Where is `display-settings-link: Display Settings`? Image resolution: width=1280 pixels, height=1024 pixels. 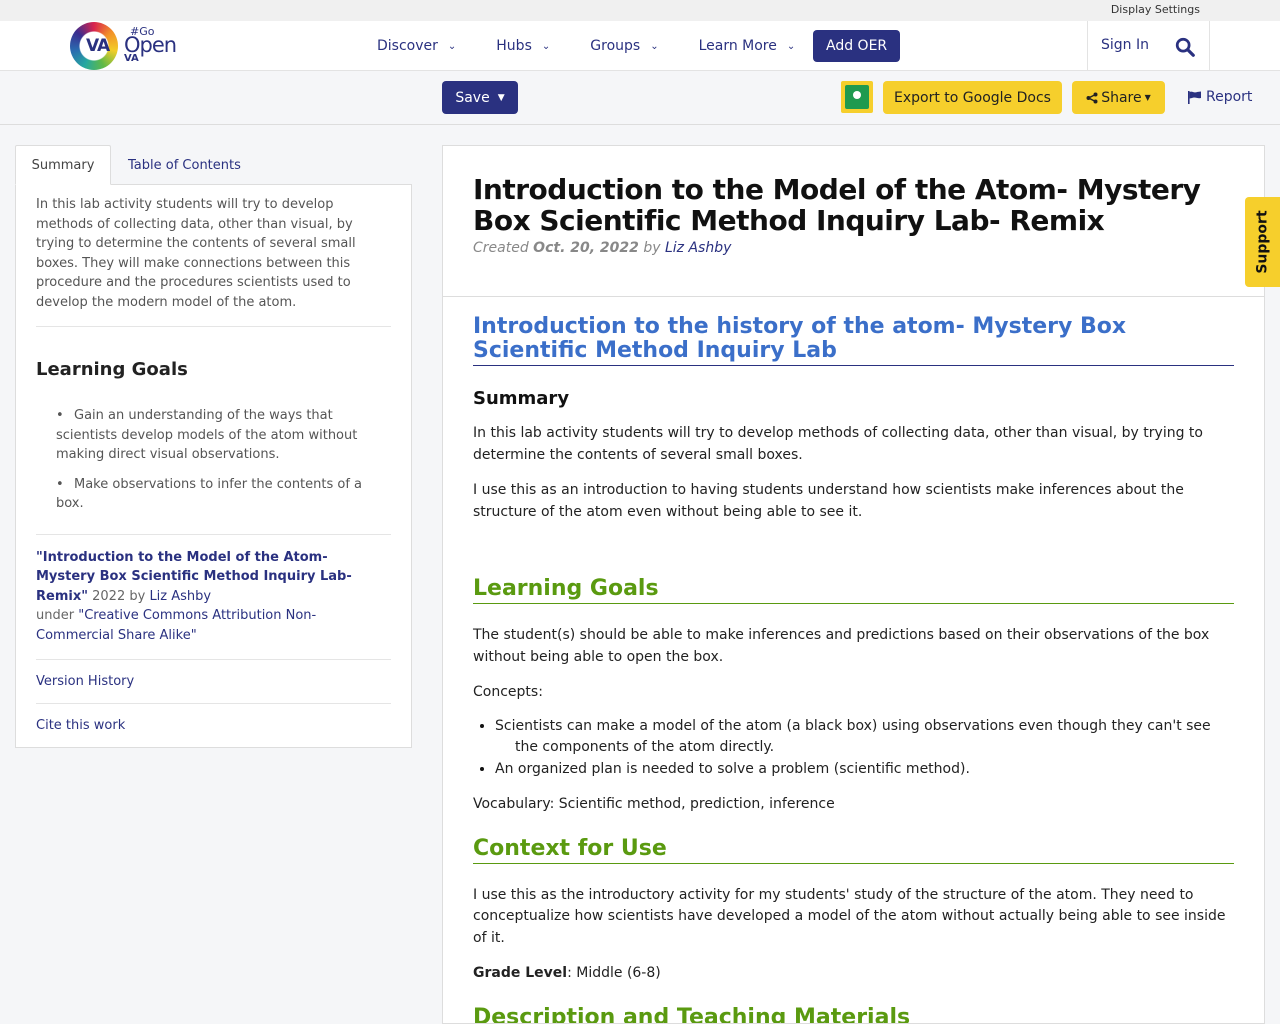
display-settings-link: Display Settings is located at coordinates (1155, 9).